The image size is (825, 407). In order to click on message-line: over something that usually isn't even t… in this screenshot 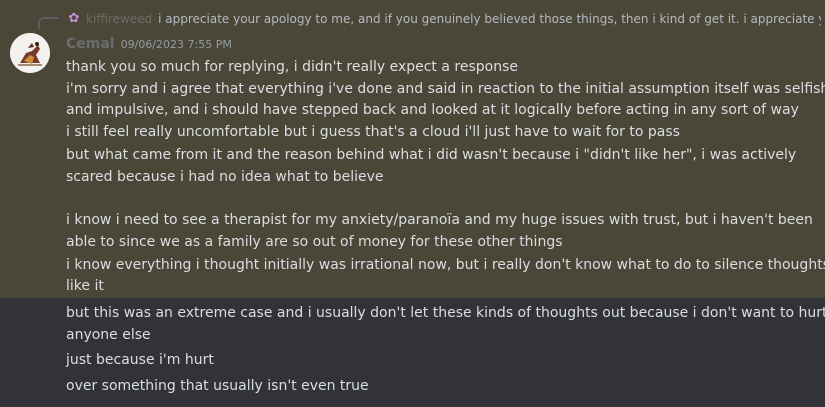, I will do `click(217, 386)`.